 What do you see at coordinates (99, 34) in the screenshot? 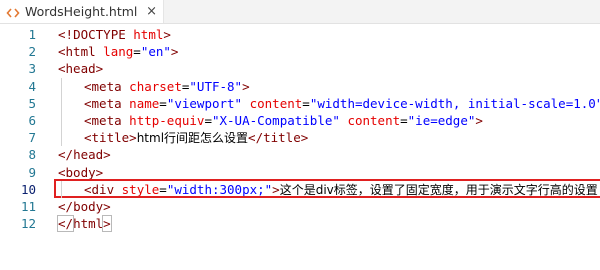
I see `code-token: DOCTYPE` at bounding box center [99, 34].